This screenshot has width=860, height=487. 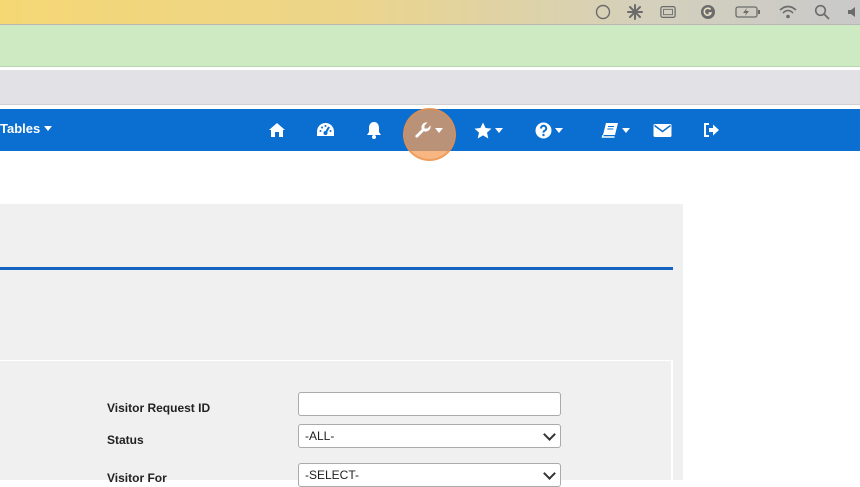 I want to click on circle-icon, so click(x=603, y=12).